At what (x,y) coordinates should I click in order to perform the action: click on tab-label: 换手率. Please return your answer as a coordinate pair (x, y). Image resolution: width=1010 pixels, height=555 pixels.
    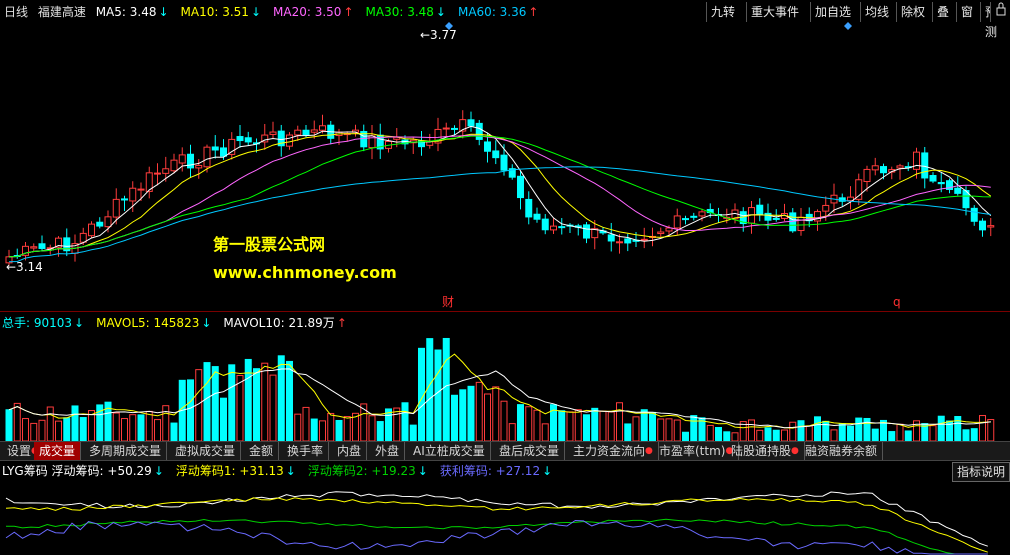
    Looking at the image, I should click on (305, 451).